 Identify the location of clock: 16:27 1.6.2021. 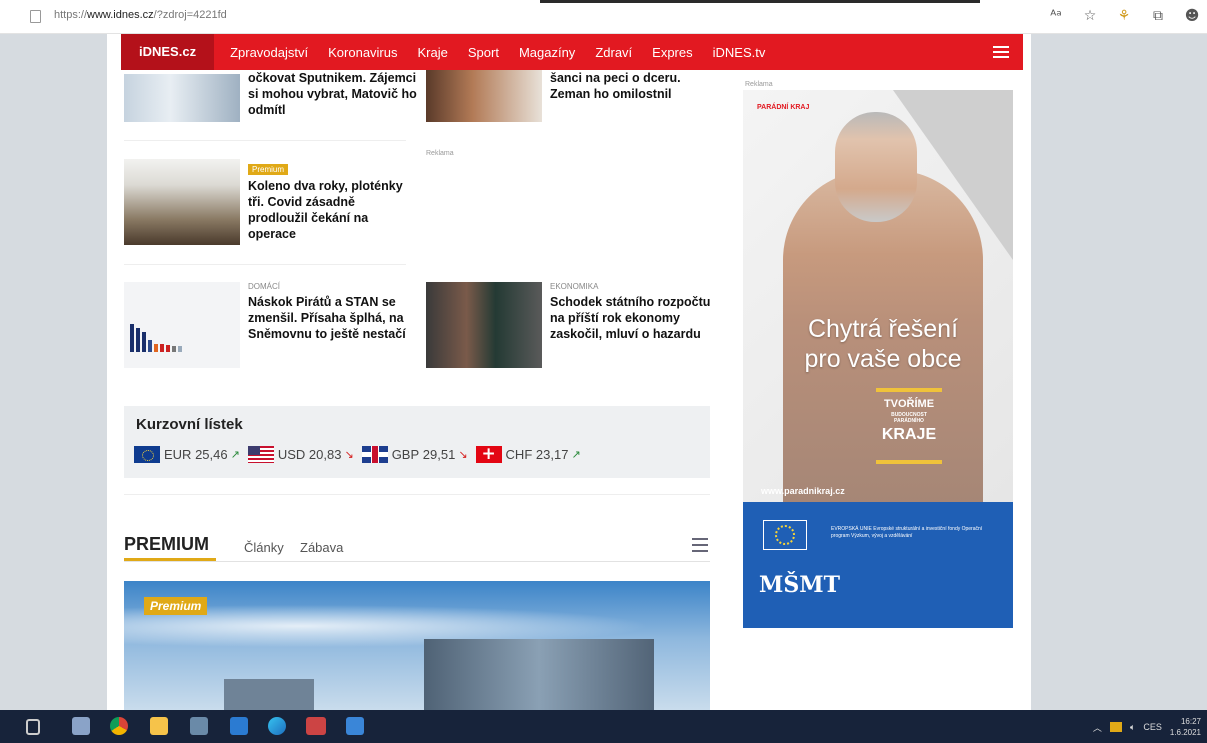
(1185, 727).